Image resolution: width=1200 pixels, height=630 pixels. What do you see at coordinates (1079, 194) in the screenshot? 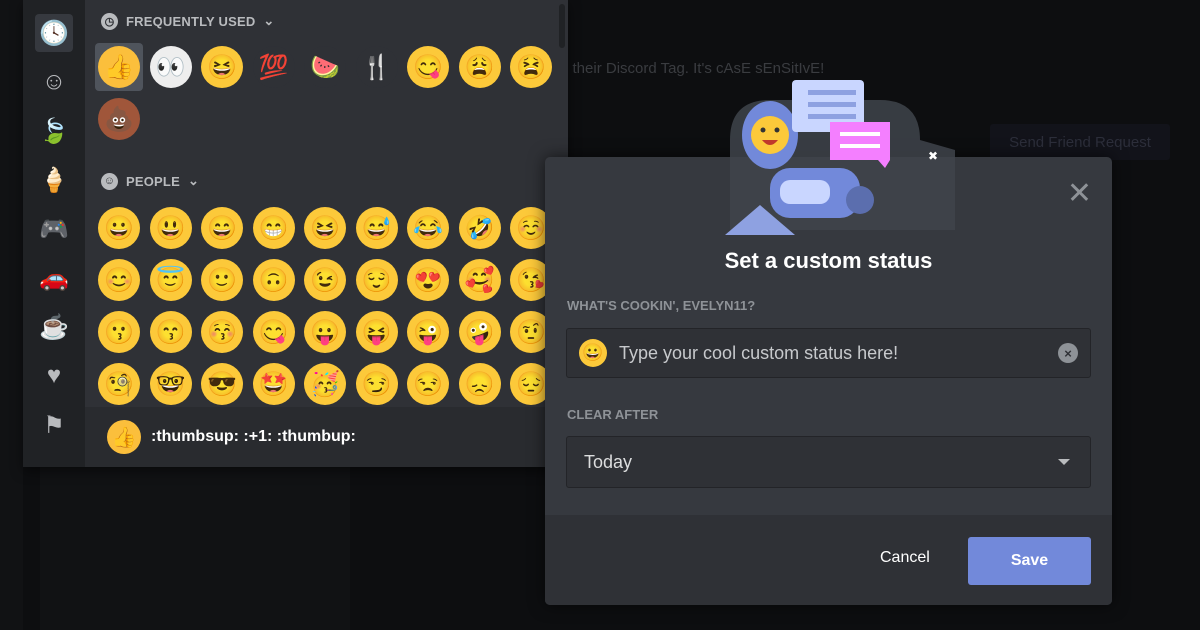
I see `close-icon: ✕` at bounding box center [1079, 194].